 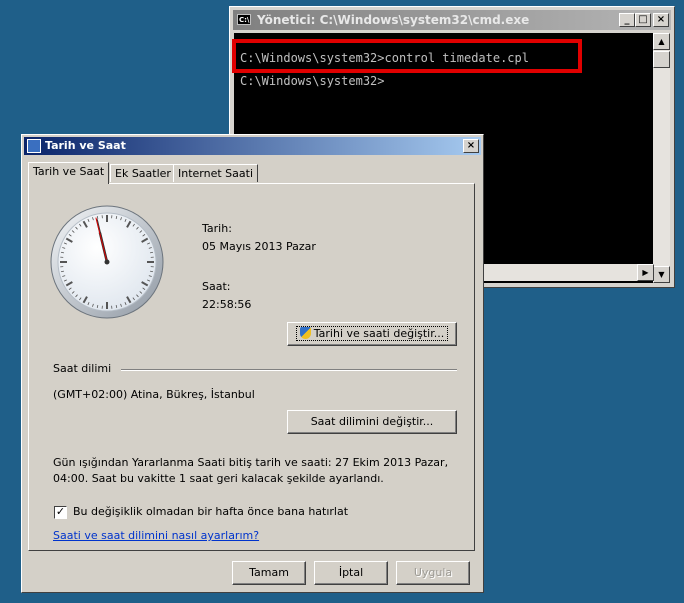 What do you see at coordinates (269, 573) in the screenshot?
I see `ok-button: Tamam` at bounding box center [269, 573].